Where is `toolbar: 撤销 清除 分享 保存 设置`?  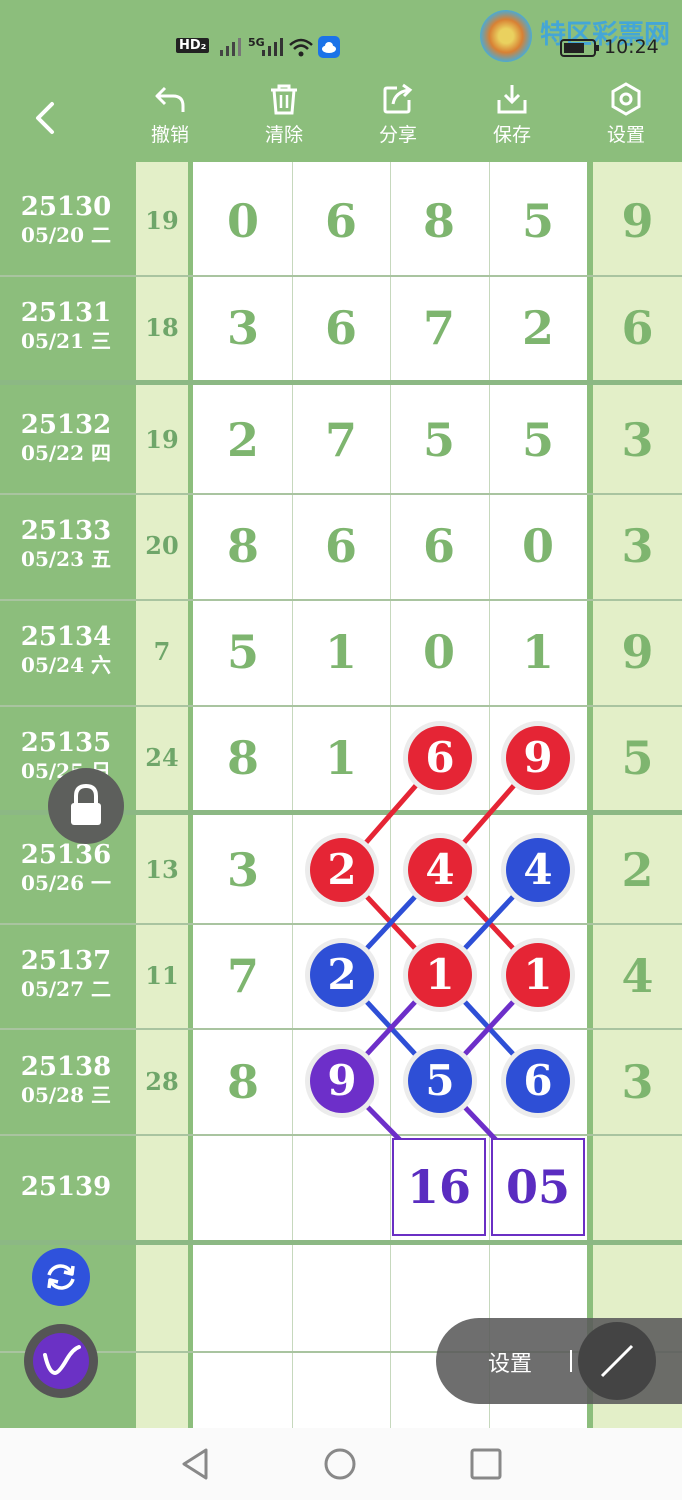 toolbar: 撤销 清除 分享 保存 设置 is located at coordinates (341, 118).